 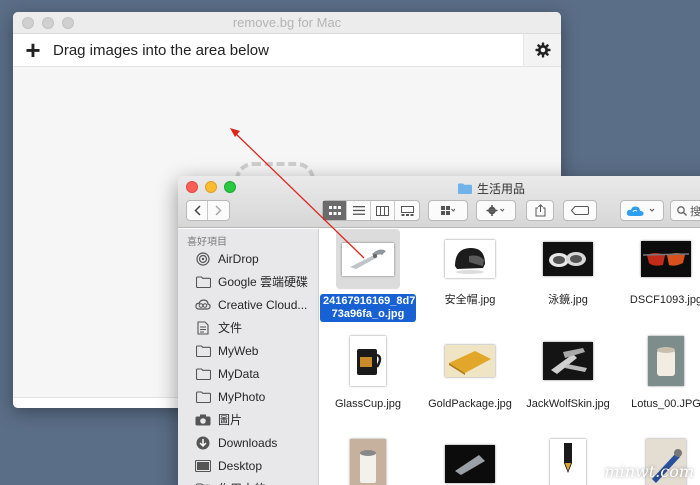 I want to click on watermark: minwt.com, so click(x=649, y=471).